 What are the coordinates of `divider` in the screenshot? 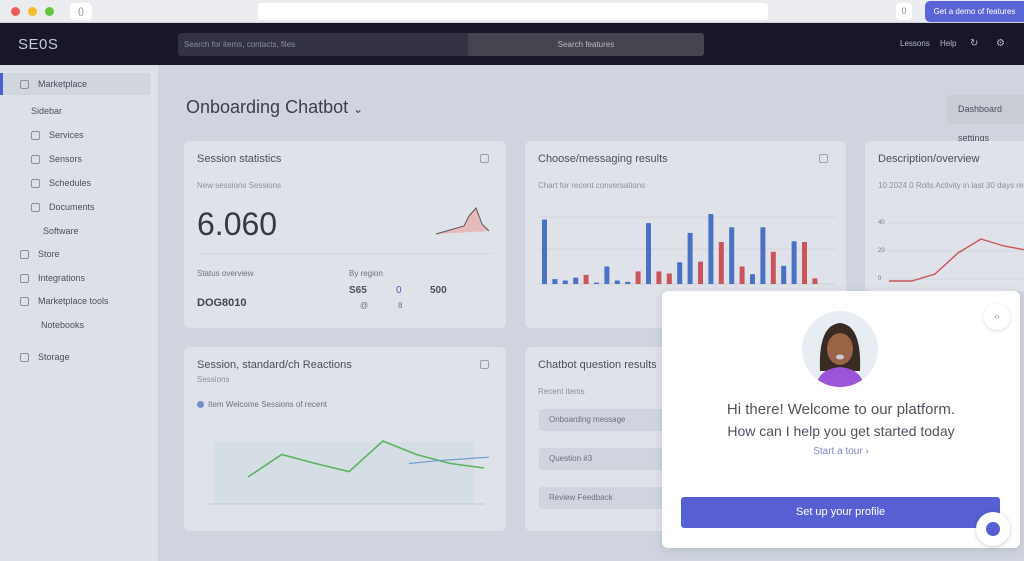 It's located at (345, 253).